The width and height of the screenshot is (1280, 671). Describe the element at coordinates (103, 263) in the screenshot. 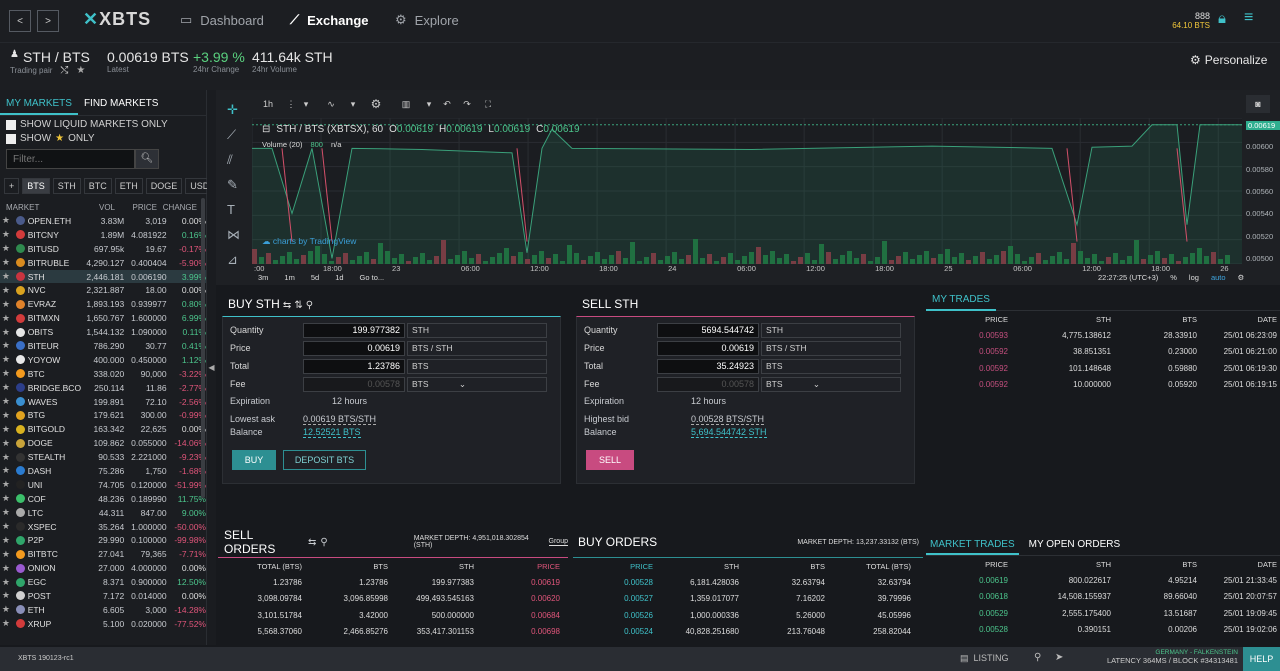

I see `market-row: ★ BITRUBLE 4,290.127 0.400404 -5.90%` at that location.